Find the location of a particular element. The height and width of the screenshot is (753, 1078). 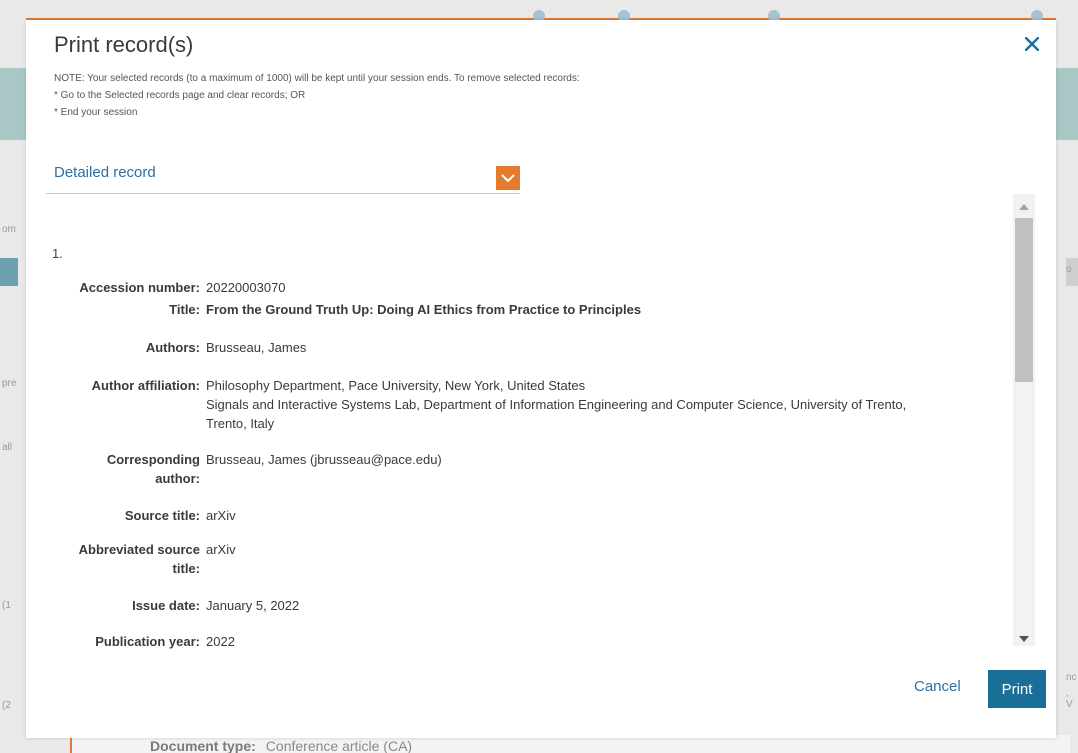

field-label: Abbreviated source title: is located at coordinates (126, 559).